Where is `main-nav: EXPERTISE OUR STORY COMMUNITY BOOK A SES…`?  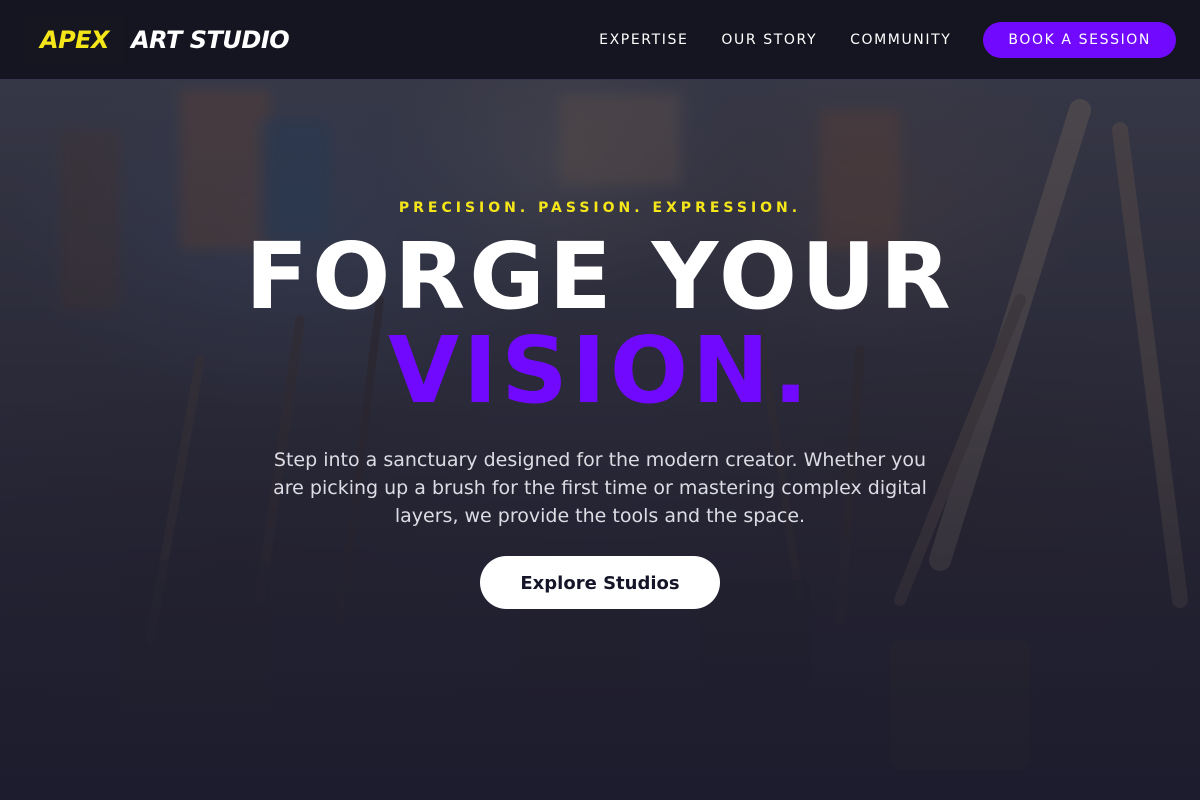 main-nav: EXPERTISE OUR STORY COMMUNITY BOOK A SES… is located at coordinates (887, 40).